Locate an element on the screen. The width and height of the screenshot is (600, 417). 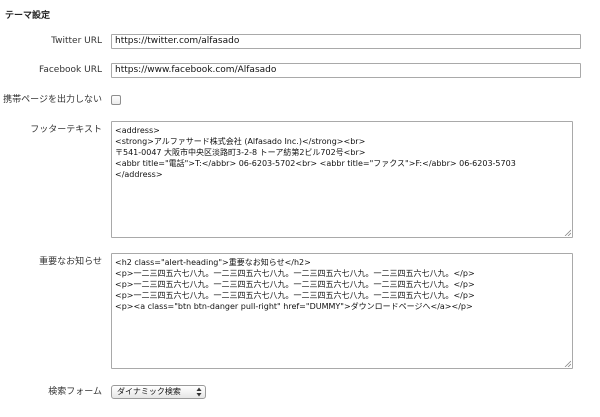
notice-label: 重要なお知らせ is located at coordinates (70, 262).